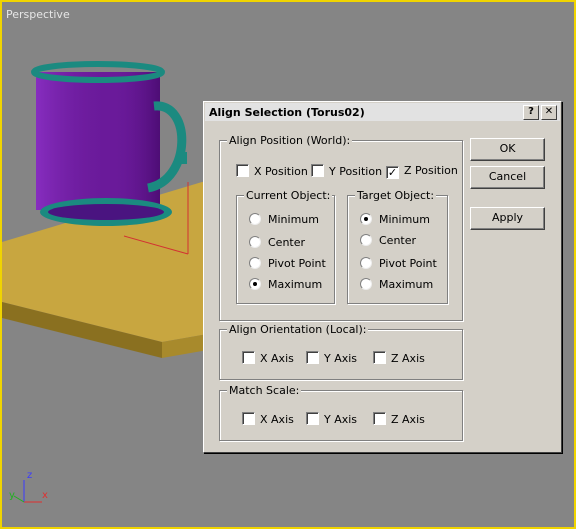 The image size is (576, 529). I want to click on close-button: ✕, so click(549, 112).